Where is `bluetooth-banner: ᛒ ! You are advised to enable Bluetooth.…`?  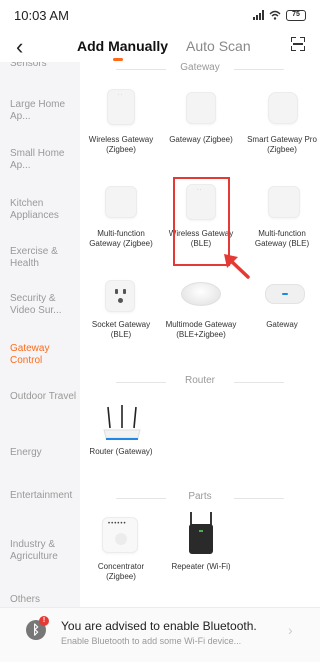 bluetooth-banner: ᛒ ! You are advised to enable Bluetooth.… is located at coordinates (160, 634).